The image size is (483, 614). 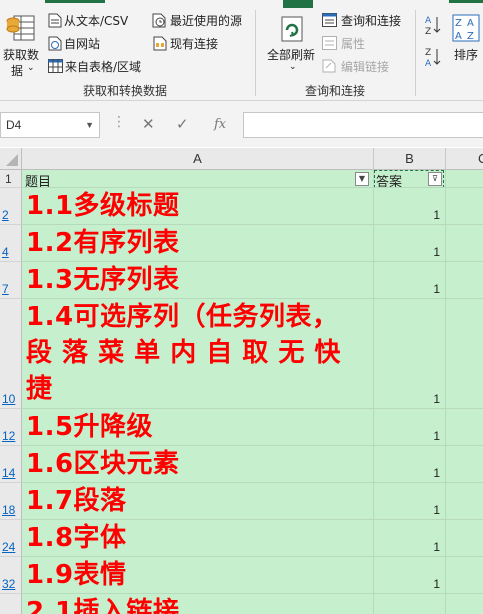 What do you see at coordinates (194, 44) in the screenshot?
I see `existing-connections-label: 现有连接` at bounding box center [194, 44].